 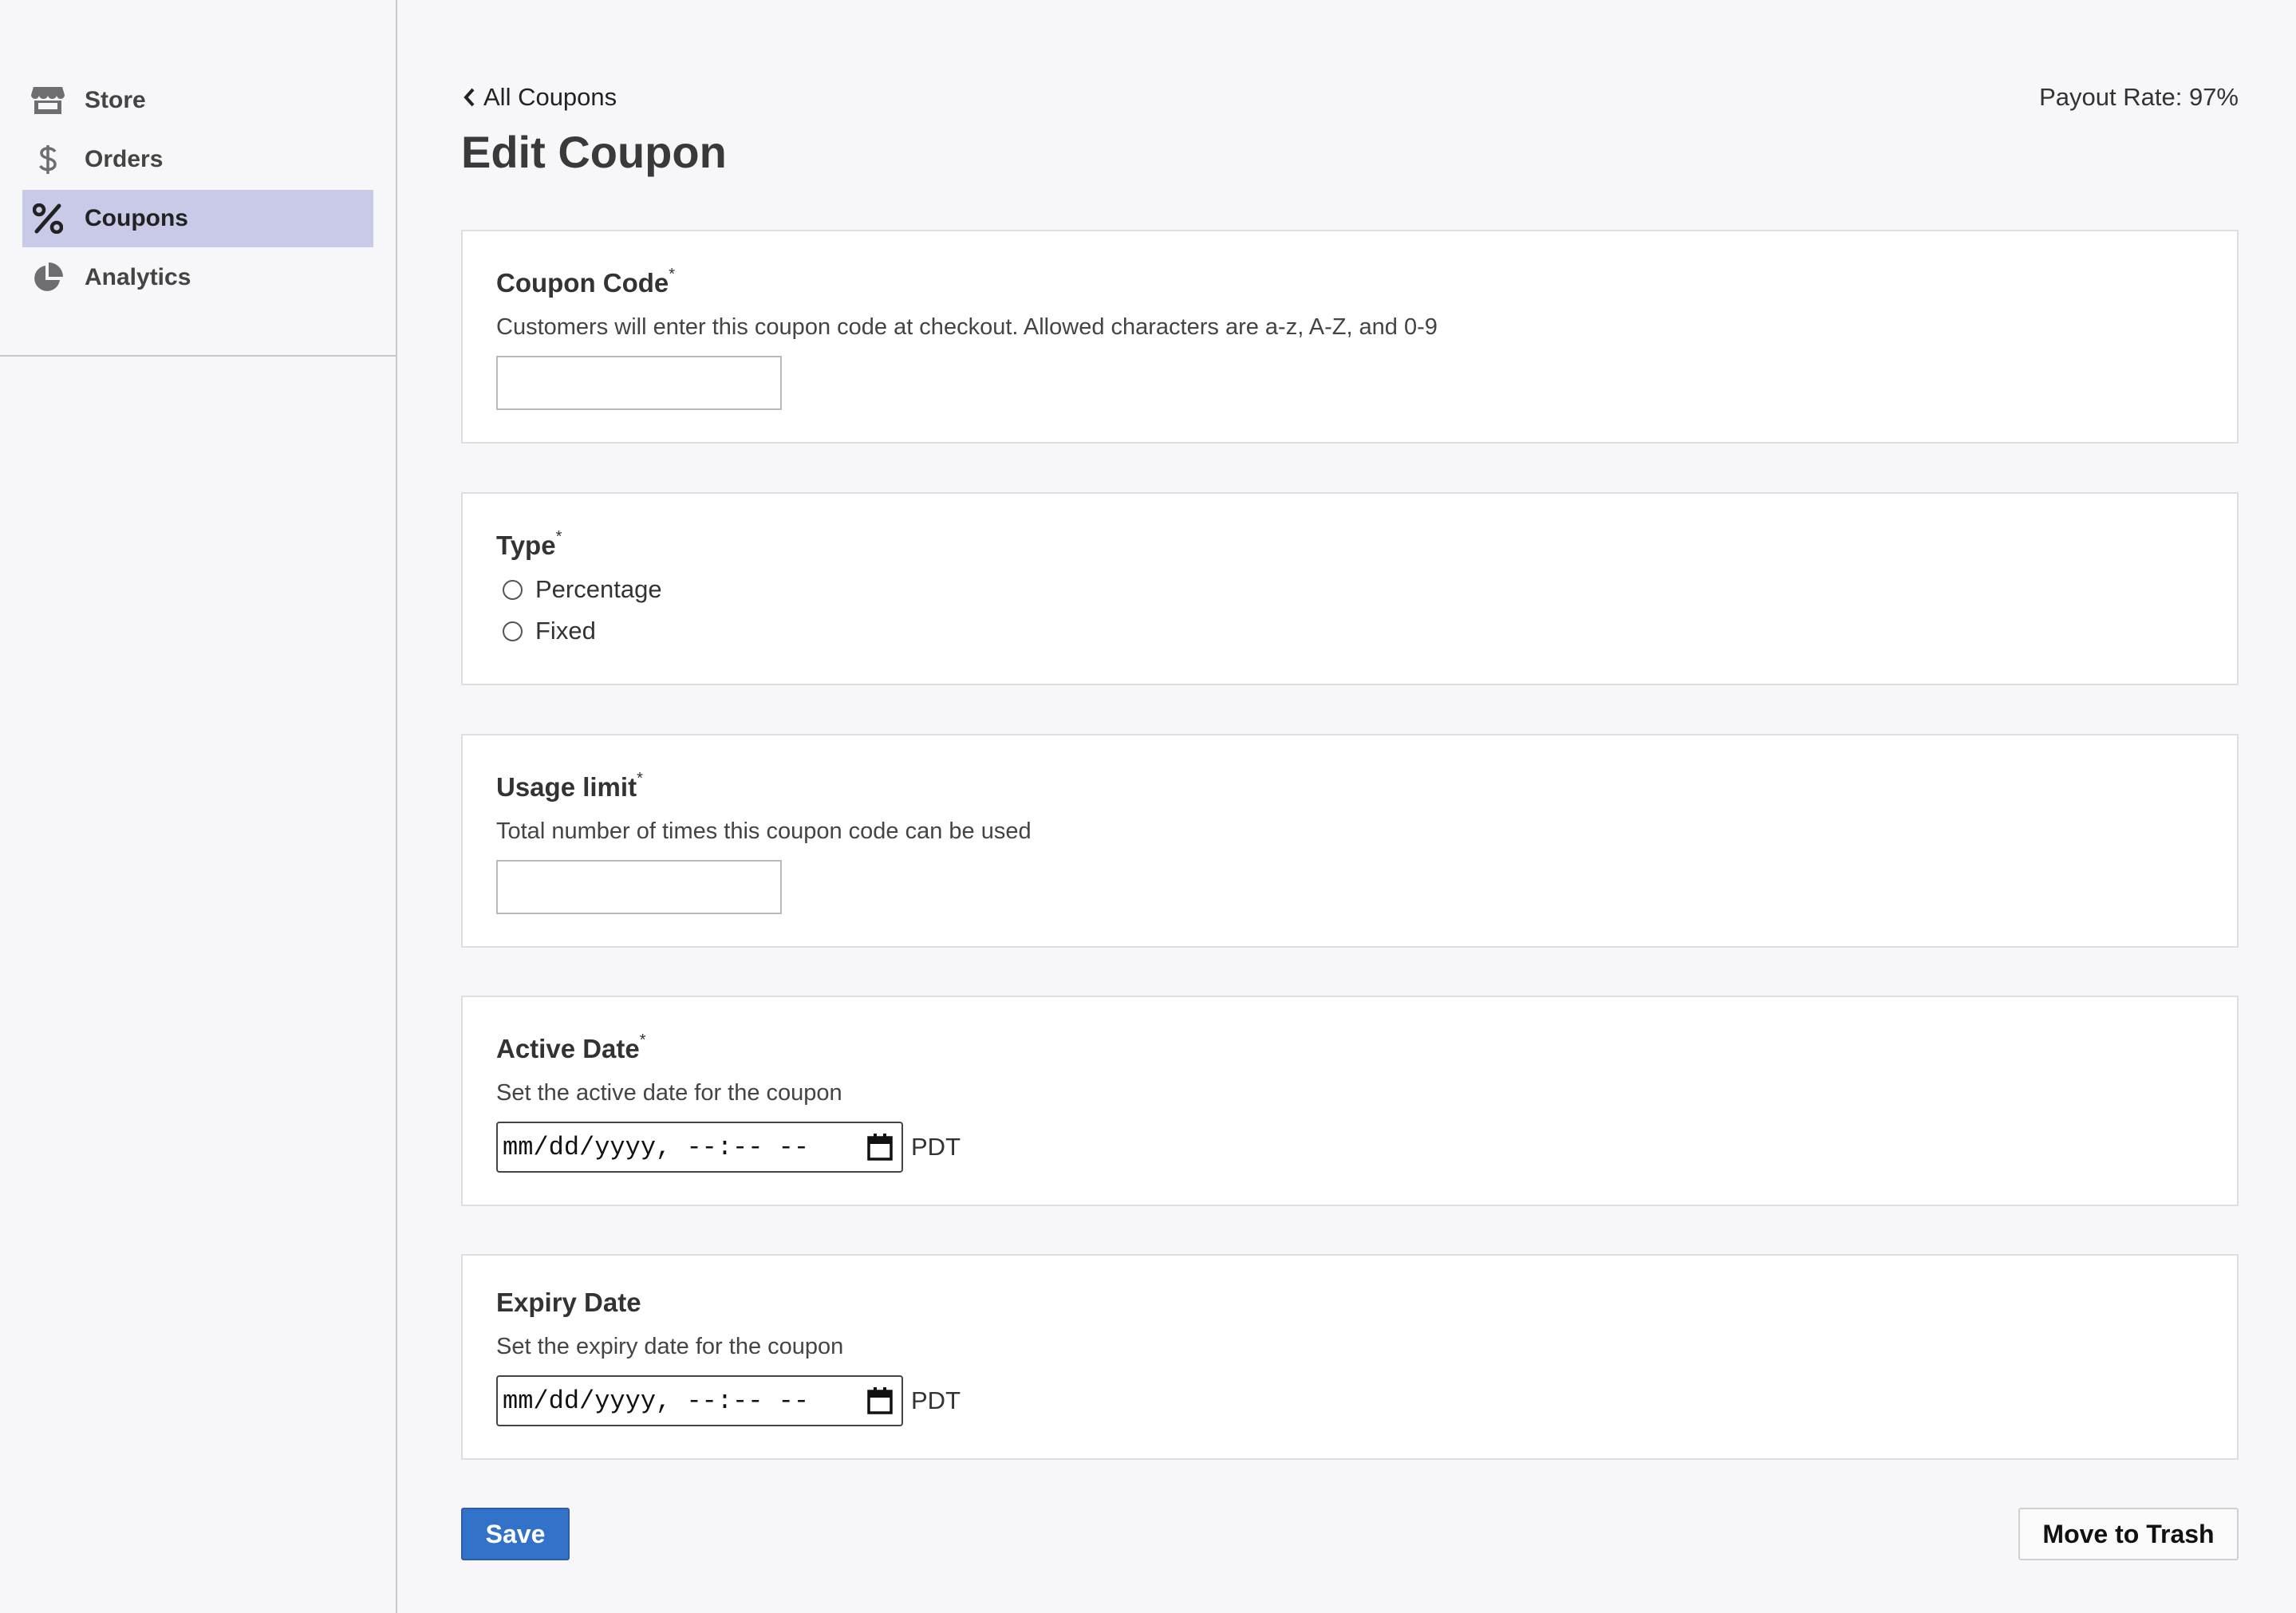 I want to click on coupon-code-label: Coupon Code*, so click(x=586, y=282).